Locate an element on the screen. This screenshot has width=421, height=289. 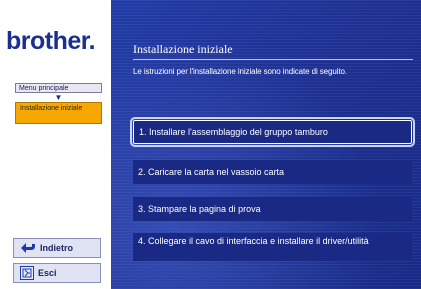
exit-button: Esci is located at coordinates (57, 273).